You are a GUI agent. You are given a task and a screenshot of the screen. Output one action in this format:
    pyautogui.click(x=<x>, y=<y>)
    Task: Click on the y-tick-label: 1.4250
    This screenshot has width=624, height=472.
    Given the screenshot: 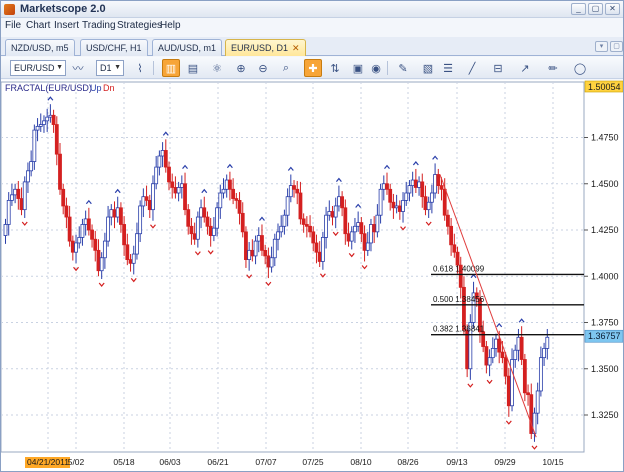 What is the action you would take?
    pyautogui.click(x=605, y=230)
    